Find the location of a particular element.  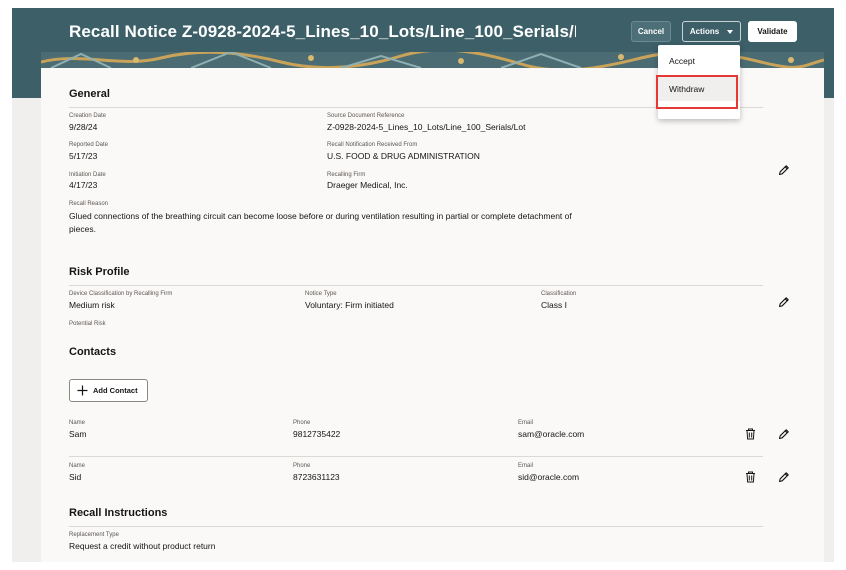

menu-item-label: Withdraw is located at coordinates (687, 89).